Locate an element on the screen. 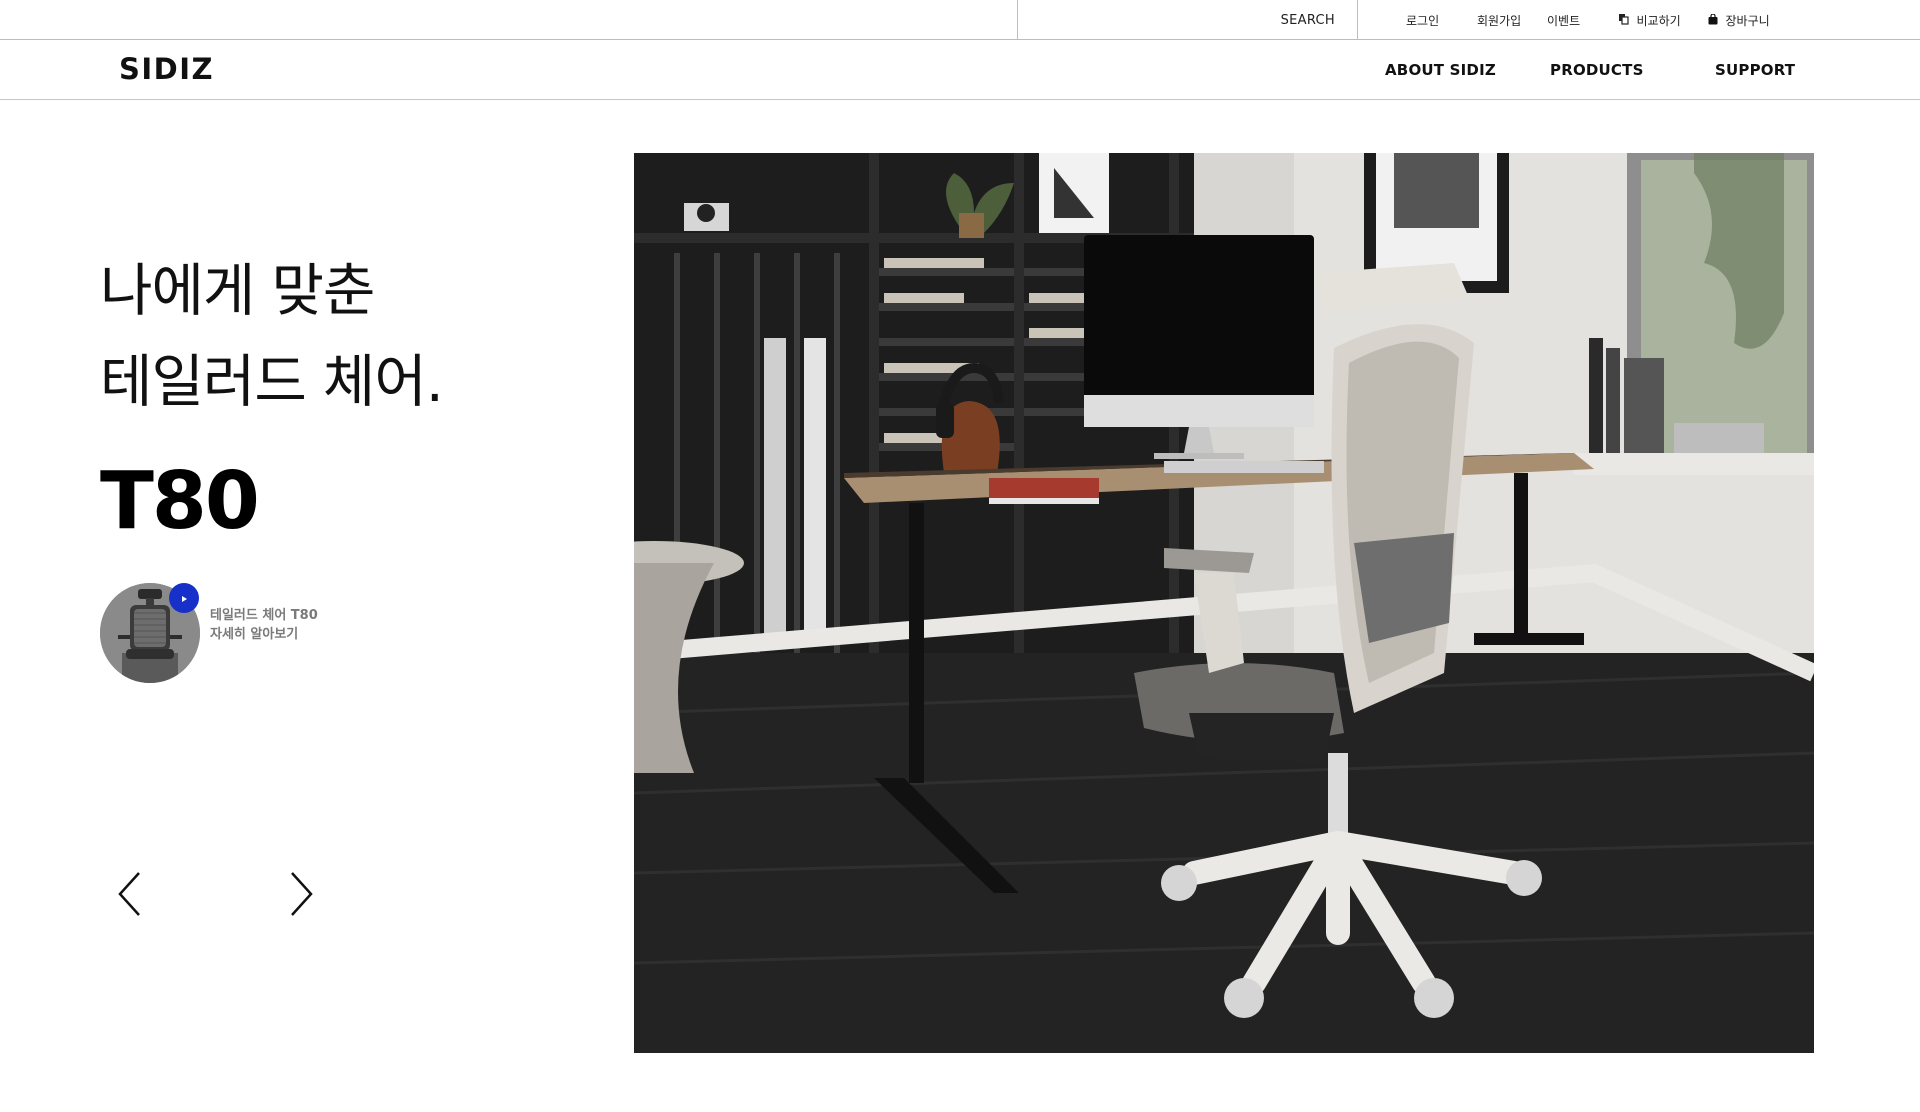  headline-line-1: 나에게 맞춘 is located at coordinates (237, 291).